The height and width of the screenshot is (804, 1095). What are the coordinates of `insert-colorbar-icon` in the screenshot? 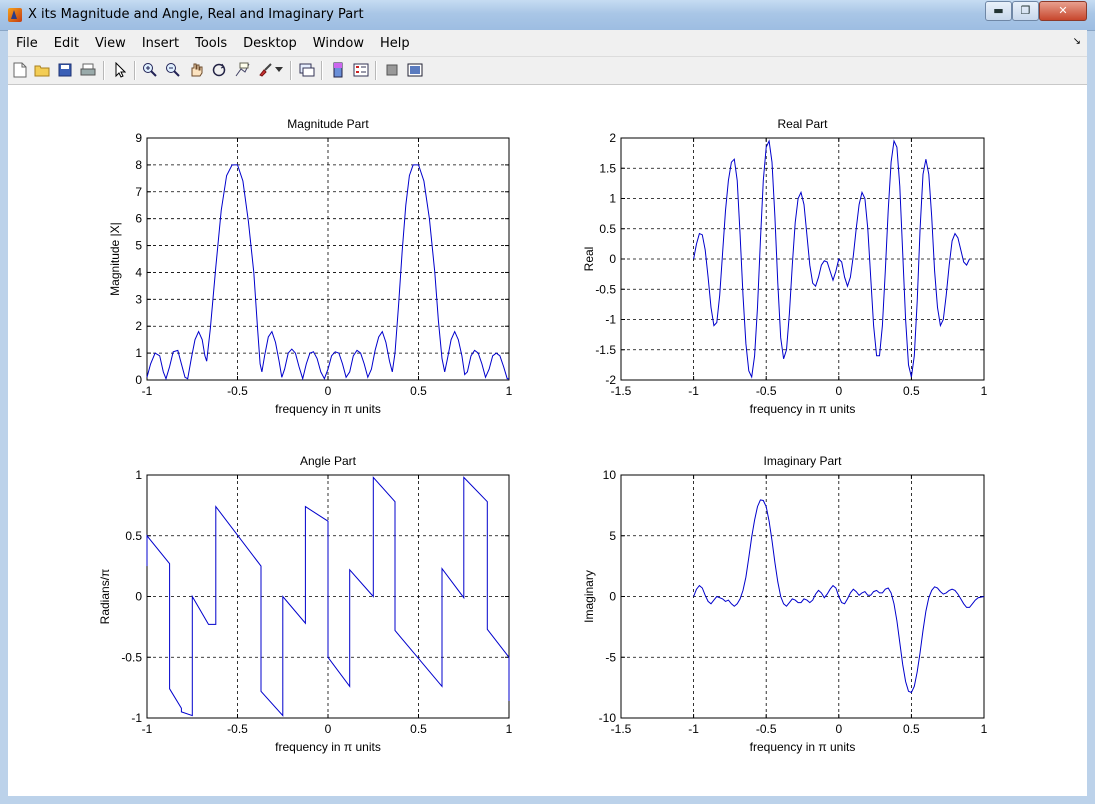 It's located at (338, 70).